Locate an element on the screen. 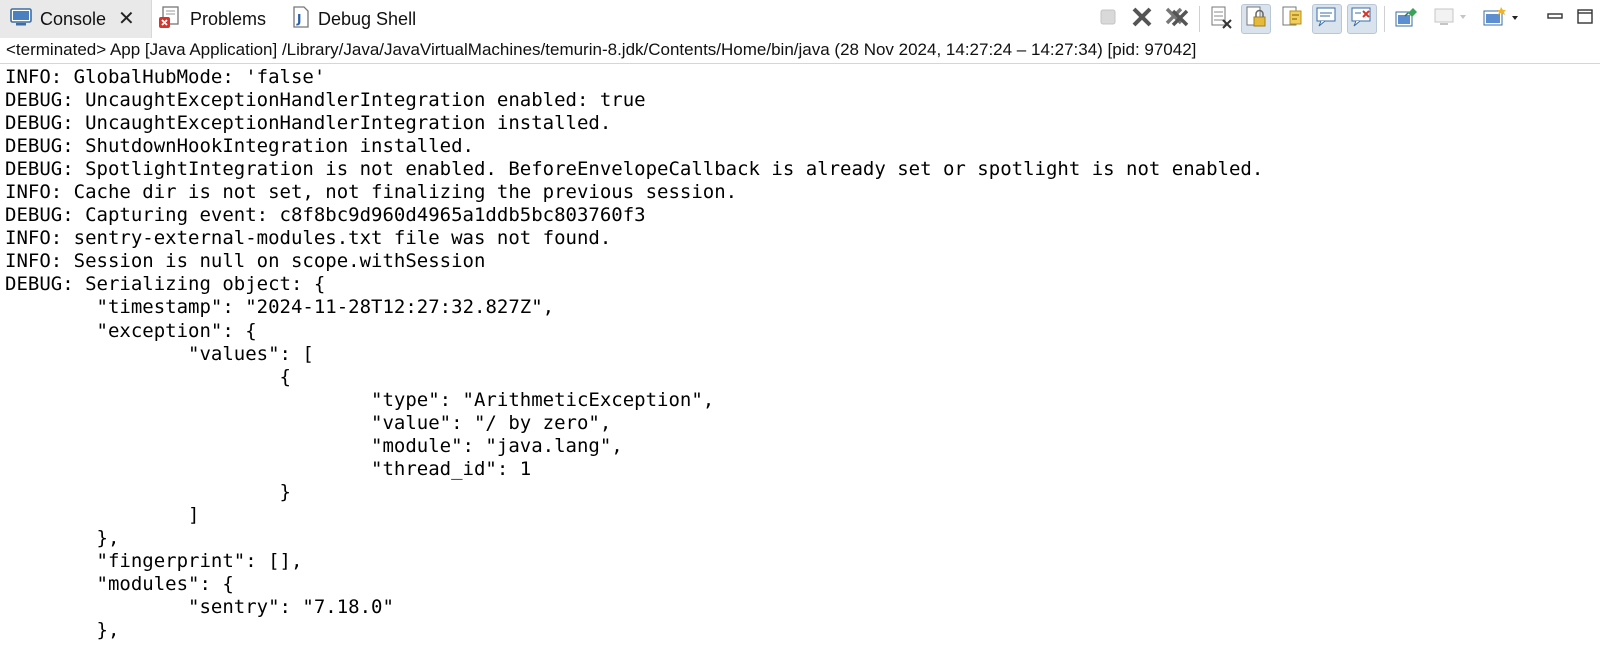  clear-console-button is located at coordinates (1221, 19).